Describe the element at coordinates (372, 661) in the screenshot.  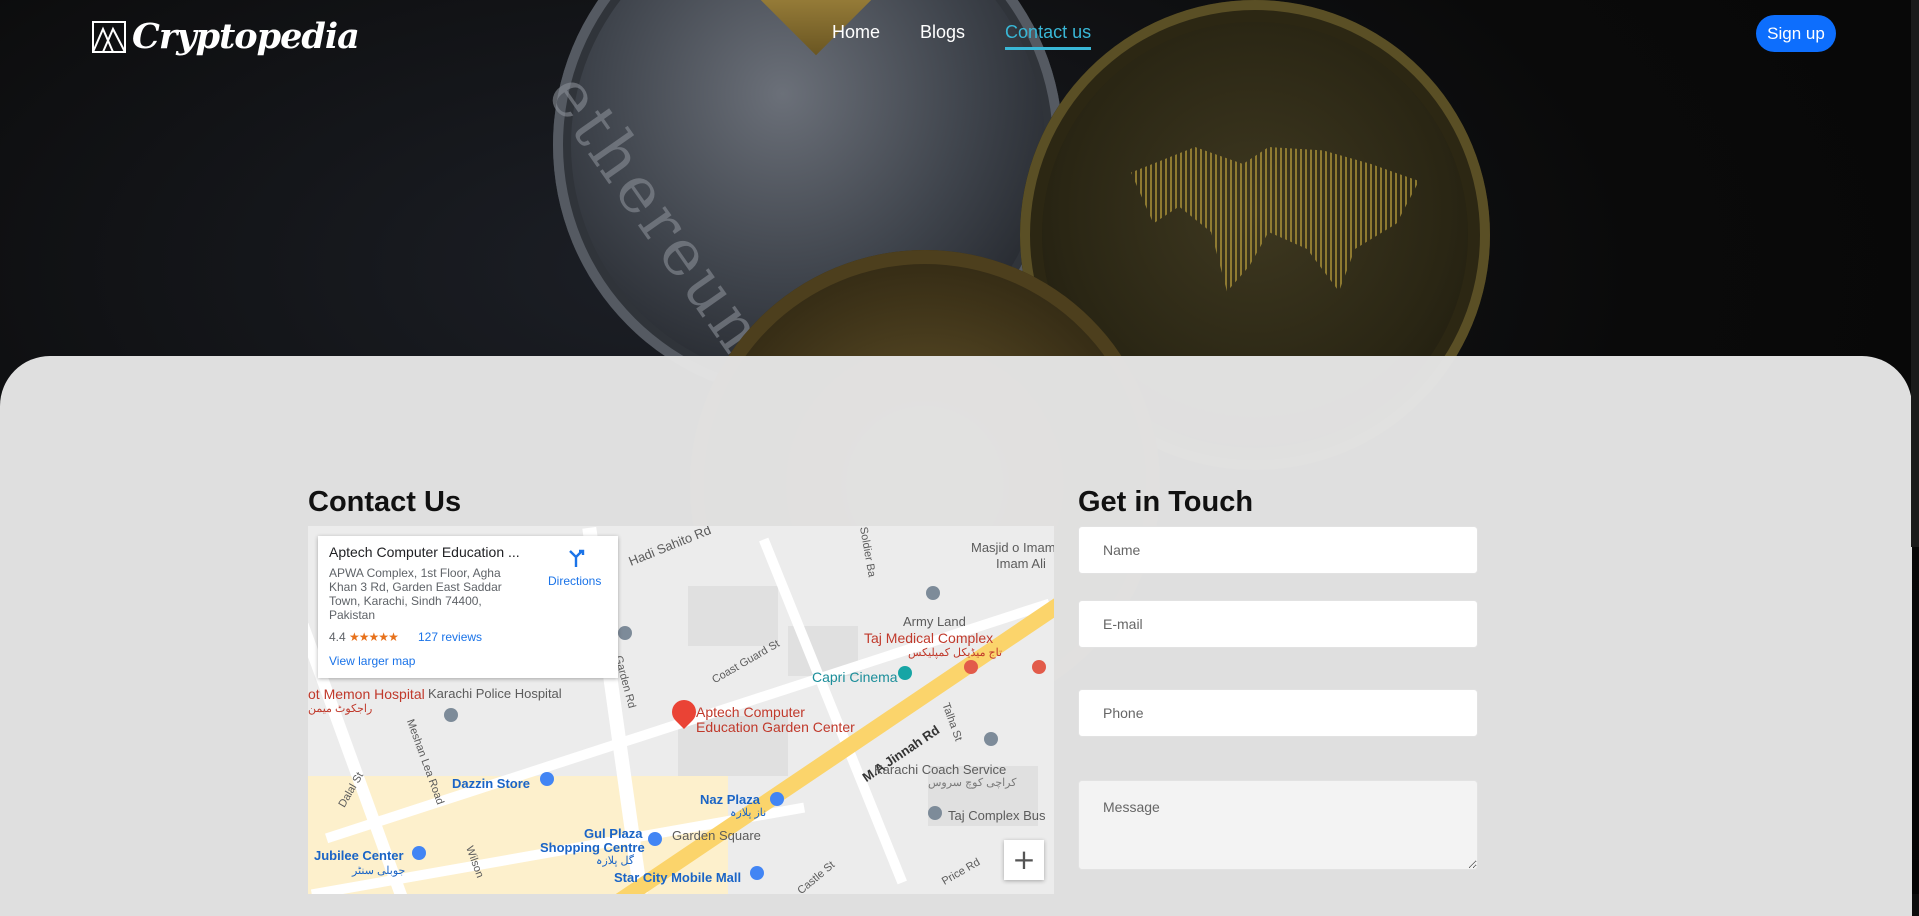
I see `view-larger-map-link: View larger map` at that location.